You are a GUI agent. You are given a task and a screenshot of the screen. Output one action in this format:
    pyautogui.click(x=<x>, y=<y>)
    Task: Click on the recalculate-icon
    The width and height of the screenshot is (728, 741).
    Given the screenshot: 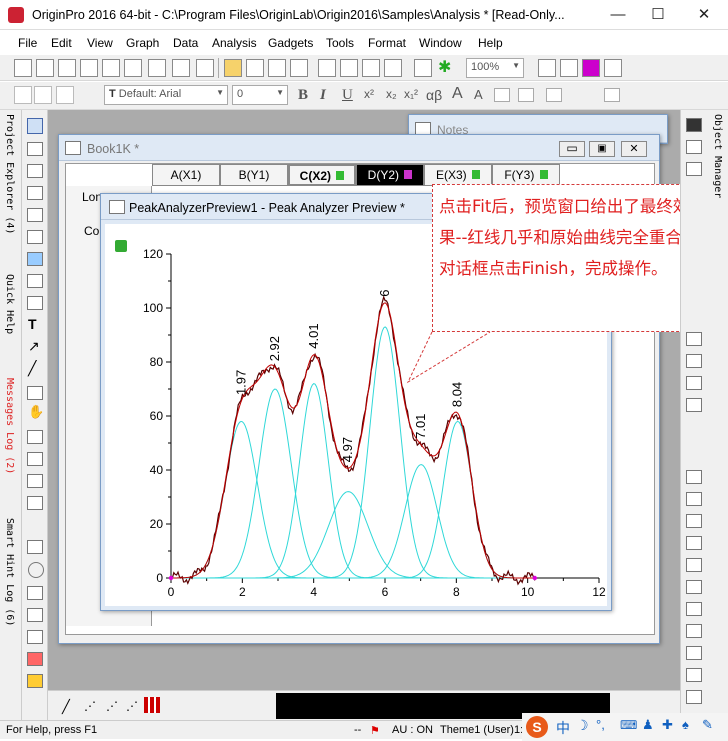 What is the action you would take?
    pyautogui.click(x=423, y=68)
    